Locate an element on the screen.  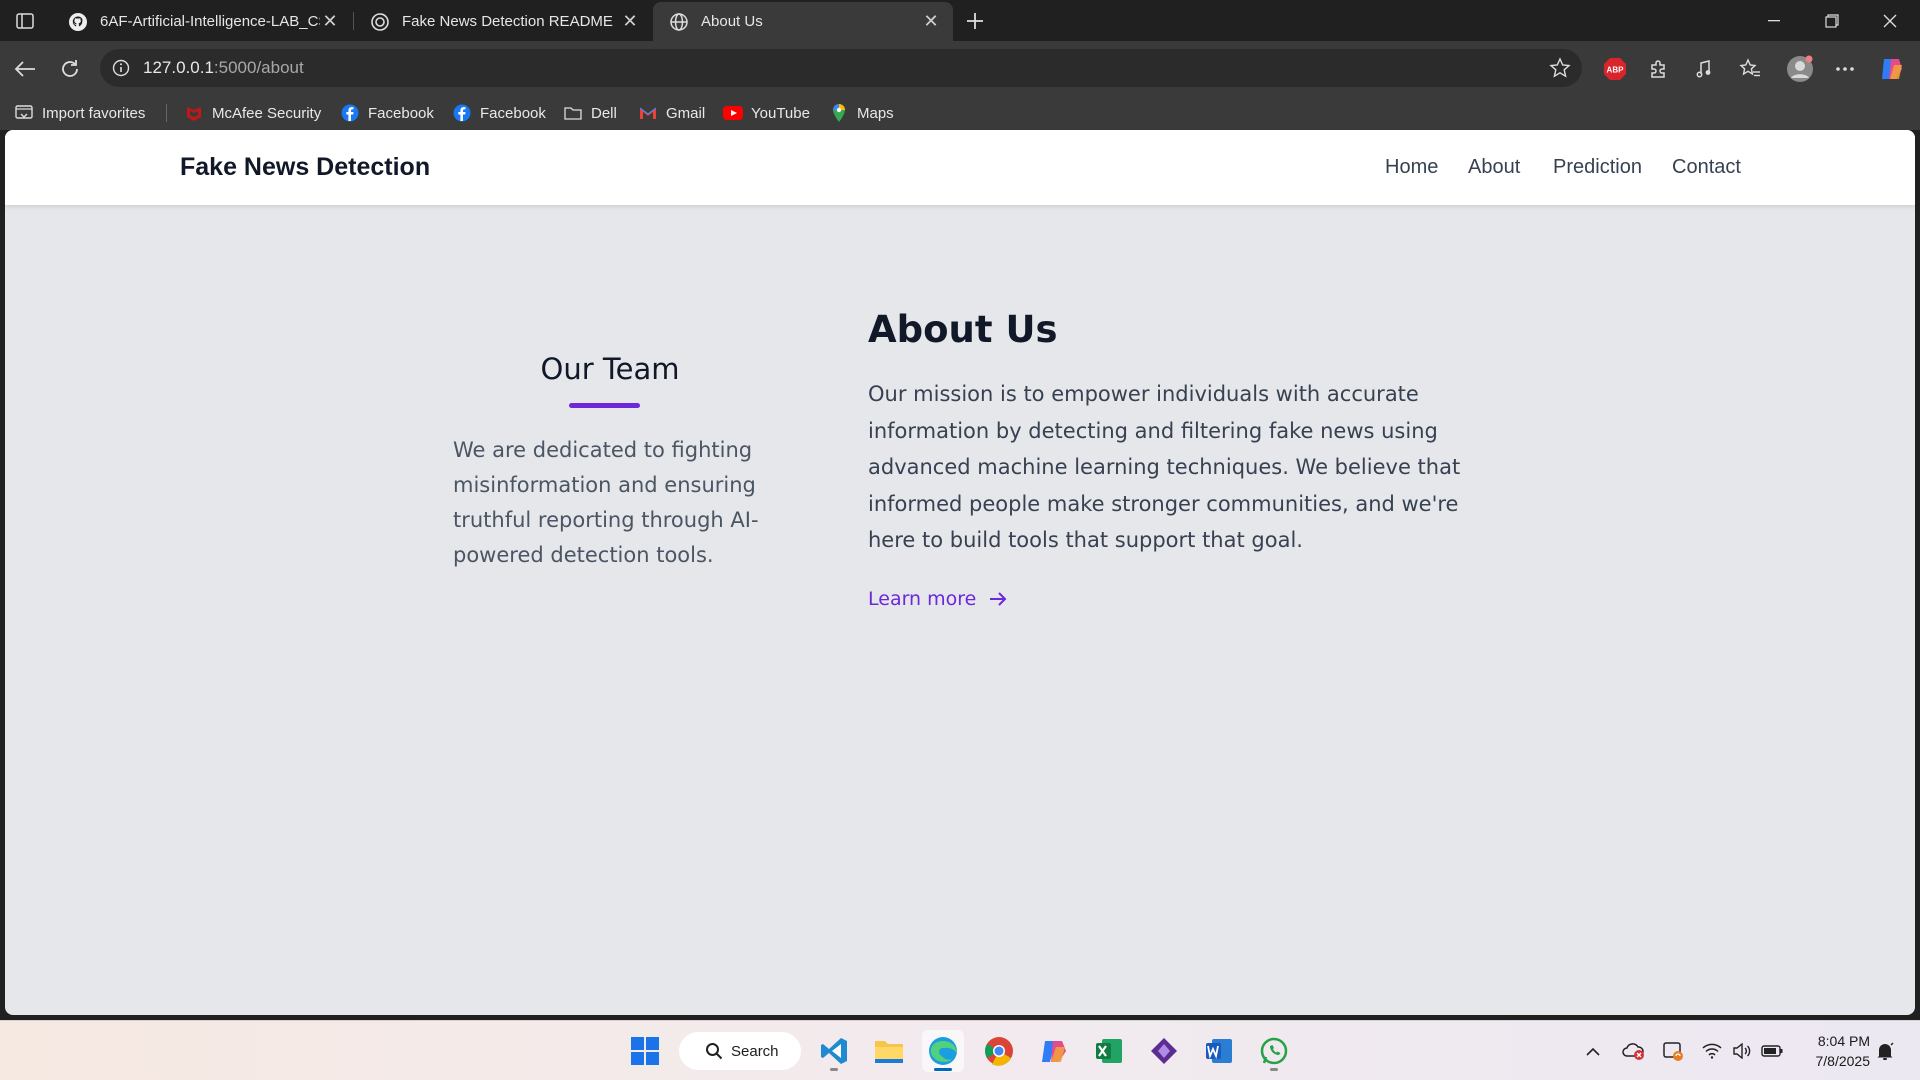
address-bar: 127.0.0.1:5000/about is located at coordinates (841, 68).